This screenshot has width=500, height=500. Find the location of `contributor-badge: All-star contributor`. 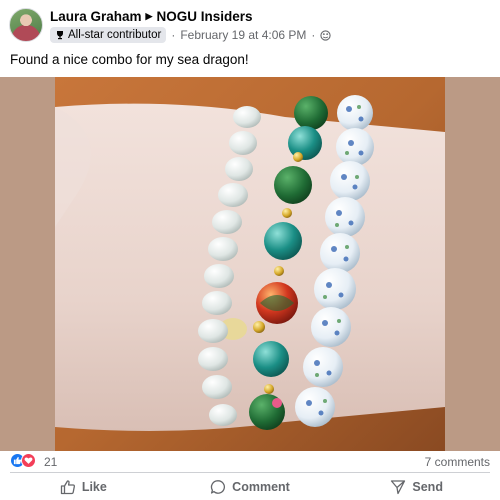

contributor-badge: All-star contributor is located at coordinates (108, 35).